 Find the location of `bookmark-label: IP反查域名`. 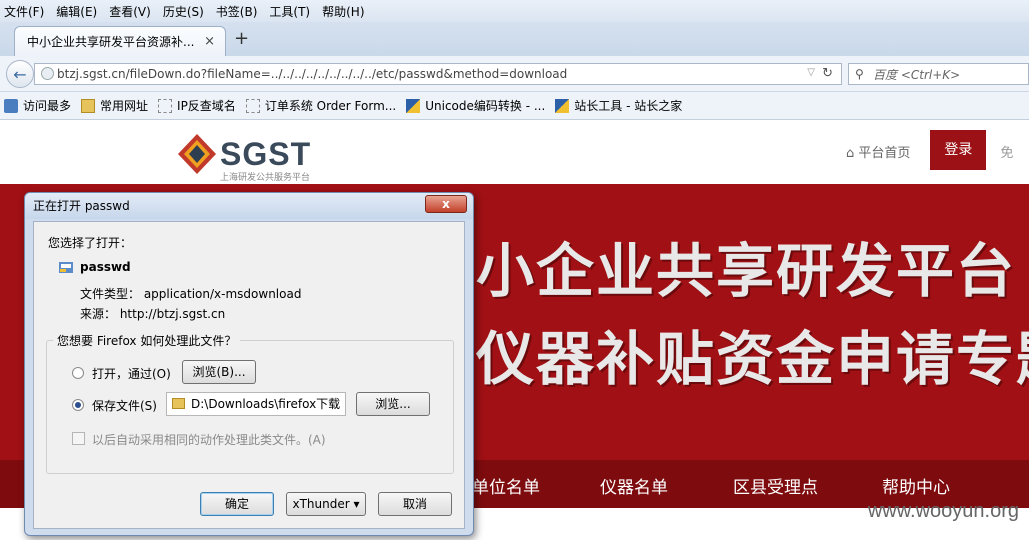

bookmark-label: IP反查域名 is located at coordinates (206, 106).